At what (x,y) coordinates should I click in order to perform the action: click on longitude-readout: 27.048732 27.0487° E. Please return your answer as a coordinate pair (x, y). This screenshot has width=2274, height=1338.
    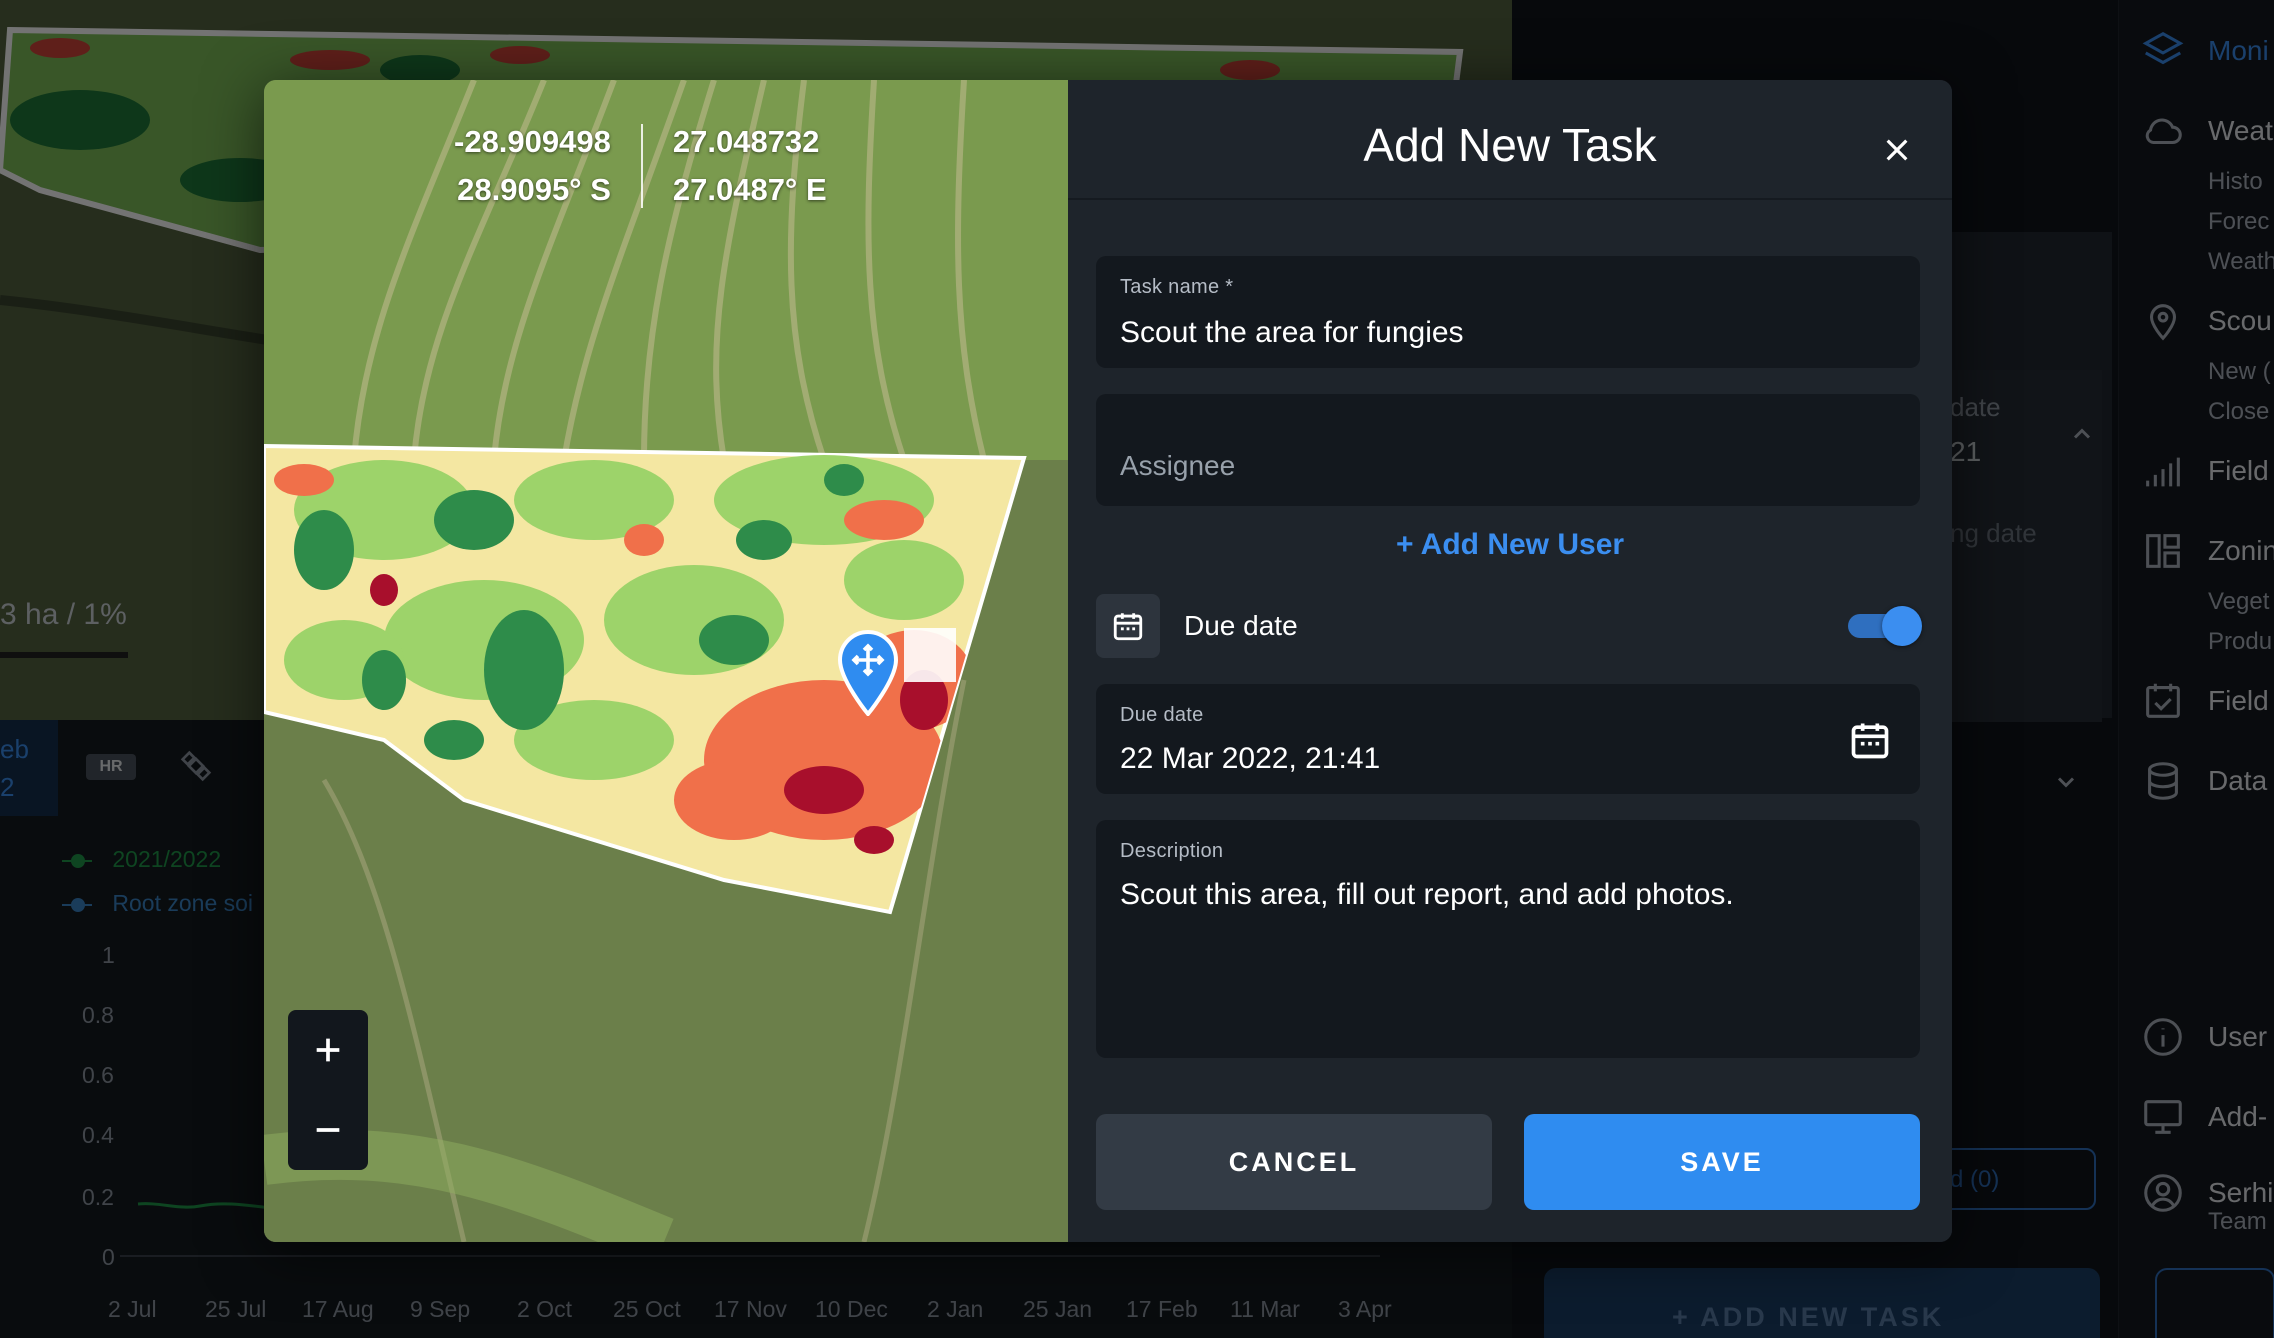
    Looking at the image, I should click on (735, 166).